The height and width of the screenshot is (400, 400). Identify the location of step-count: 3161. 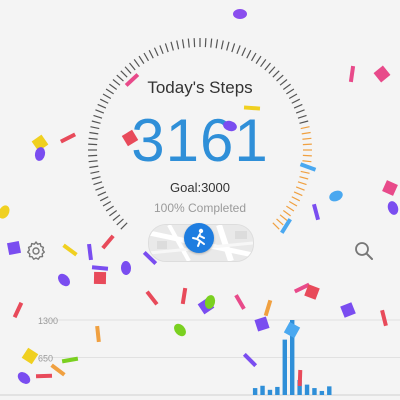
(200, 140).